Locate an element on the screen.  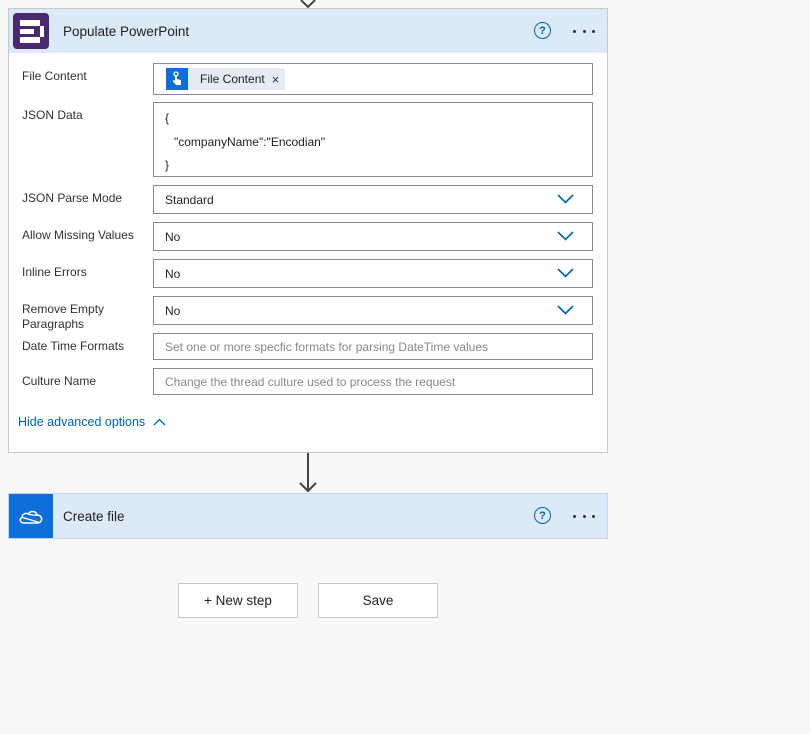
field-json-data: JSON Data { "companyName":"Encodian" } is located at coordinates (308, 139).